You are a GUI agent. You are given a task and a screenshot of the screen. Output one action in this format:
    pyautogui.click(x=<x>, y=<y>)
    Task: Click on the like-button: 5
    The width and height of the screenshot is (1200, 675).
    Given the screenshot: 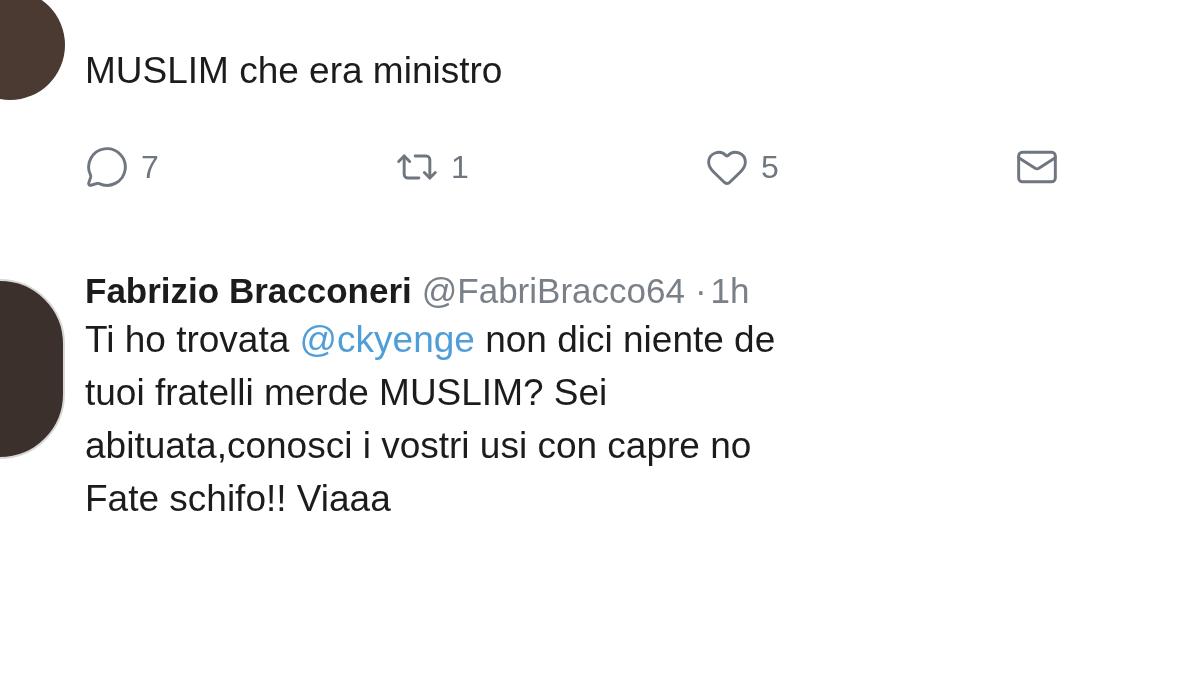 What is the action you would take?
    pyautogui.click(x=860, y=167)
    